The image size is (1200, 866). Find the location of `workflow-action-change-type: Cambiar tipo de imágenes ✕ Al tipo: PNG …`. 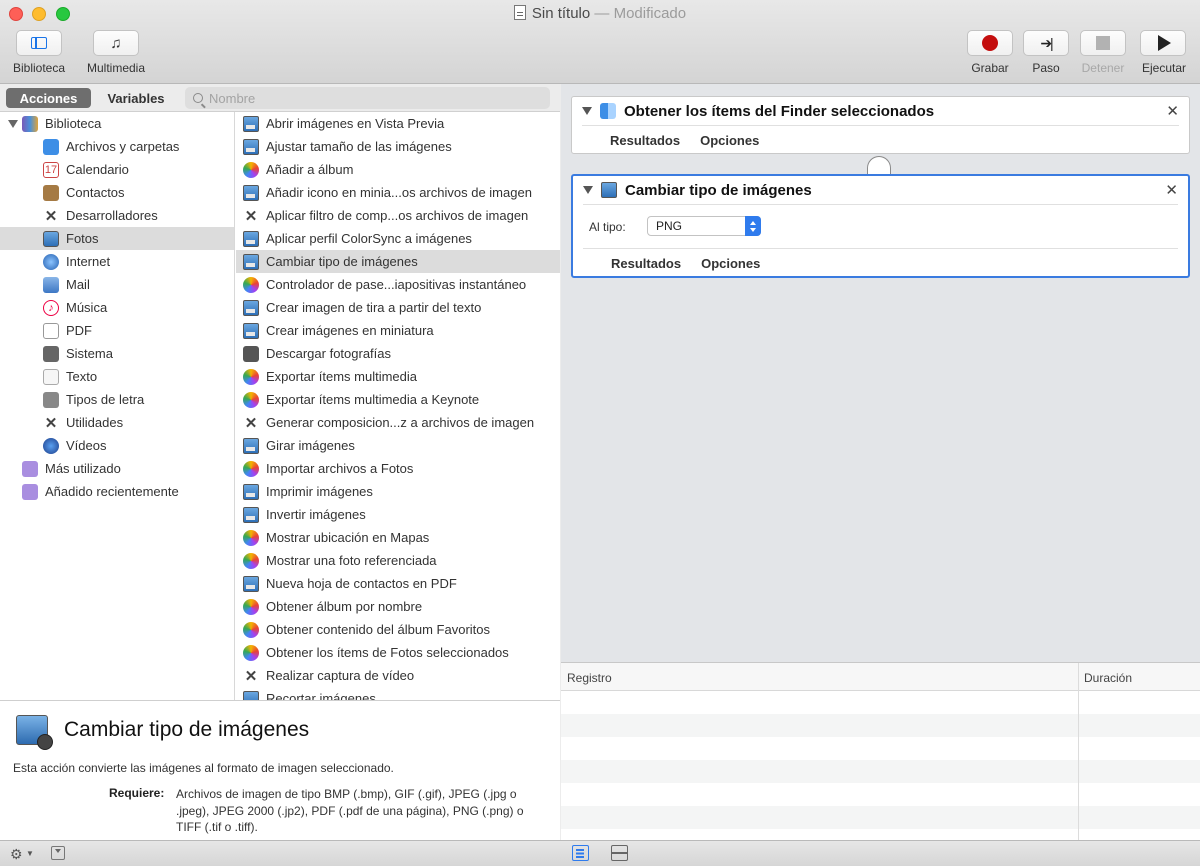

workflow-action-change-type: Cambiar tipo de imágenes ✕ Al tipo: PNG … is located at coordinates (880, 226).